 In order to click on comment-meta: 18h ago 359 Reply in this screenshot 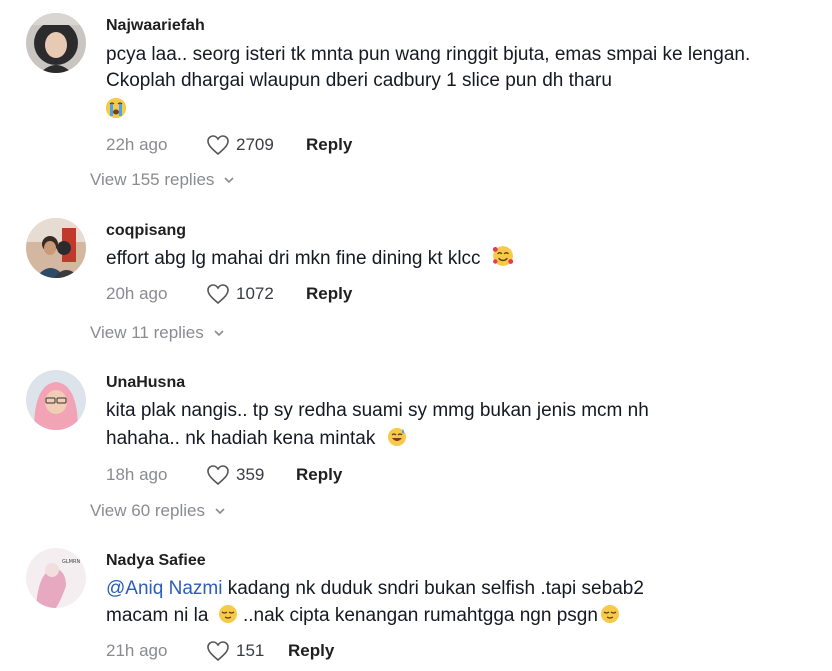, I will do `click(449, 475)`.